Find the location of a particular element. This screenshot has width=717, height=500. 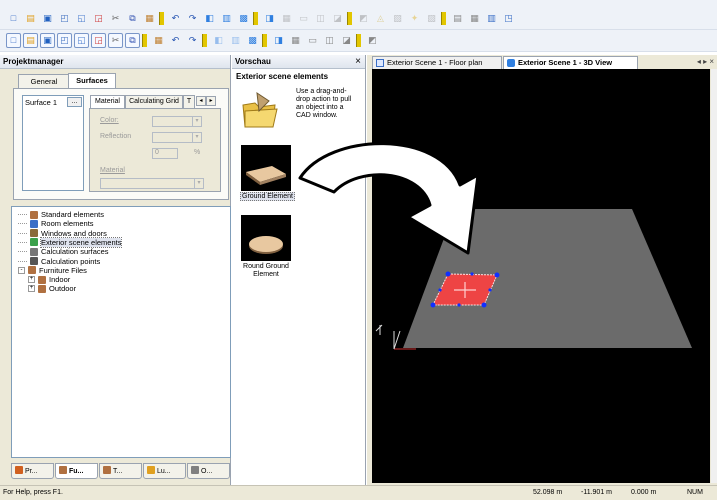

material-select: ▾ is located at coordinates (152, 183).